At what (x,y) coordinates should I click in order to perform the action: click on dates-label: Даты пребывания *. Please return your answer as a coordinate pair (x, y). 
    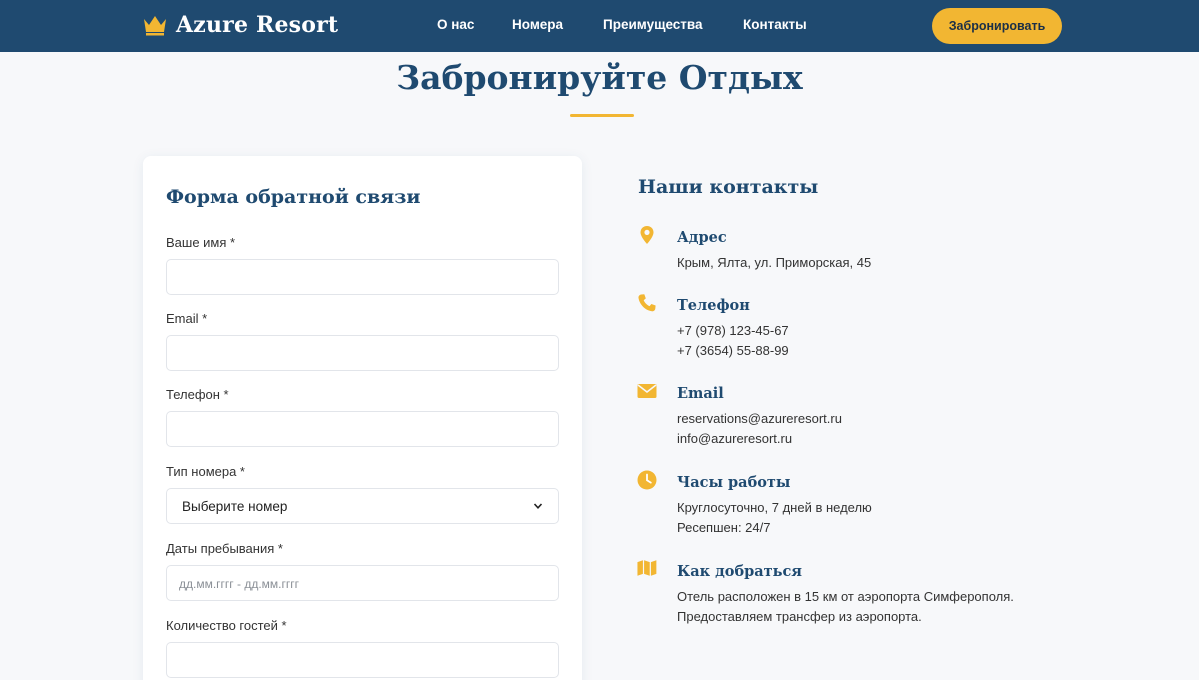
    Looking at the image, I should click on (224, 548).